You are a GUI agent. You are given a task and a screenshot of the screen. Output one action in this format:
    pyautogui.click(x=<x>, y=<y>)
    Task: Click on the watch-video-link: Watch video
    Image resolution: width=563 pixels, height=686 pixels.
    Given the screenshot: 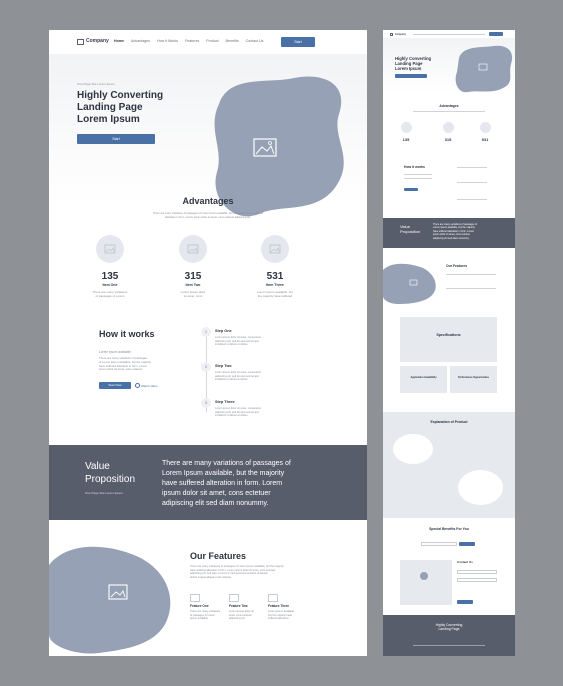 What is the action you would take?
    pyautogui.click(x=149, y=386)
    